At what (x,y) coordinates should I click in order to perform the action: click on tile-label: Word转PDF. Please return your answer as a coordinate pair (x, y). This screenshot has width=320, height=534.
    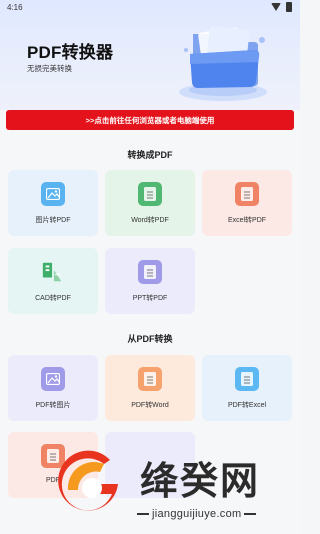
    Looking at the image, I should click on (150, 220).